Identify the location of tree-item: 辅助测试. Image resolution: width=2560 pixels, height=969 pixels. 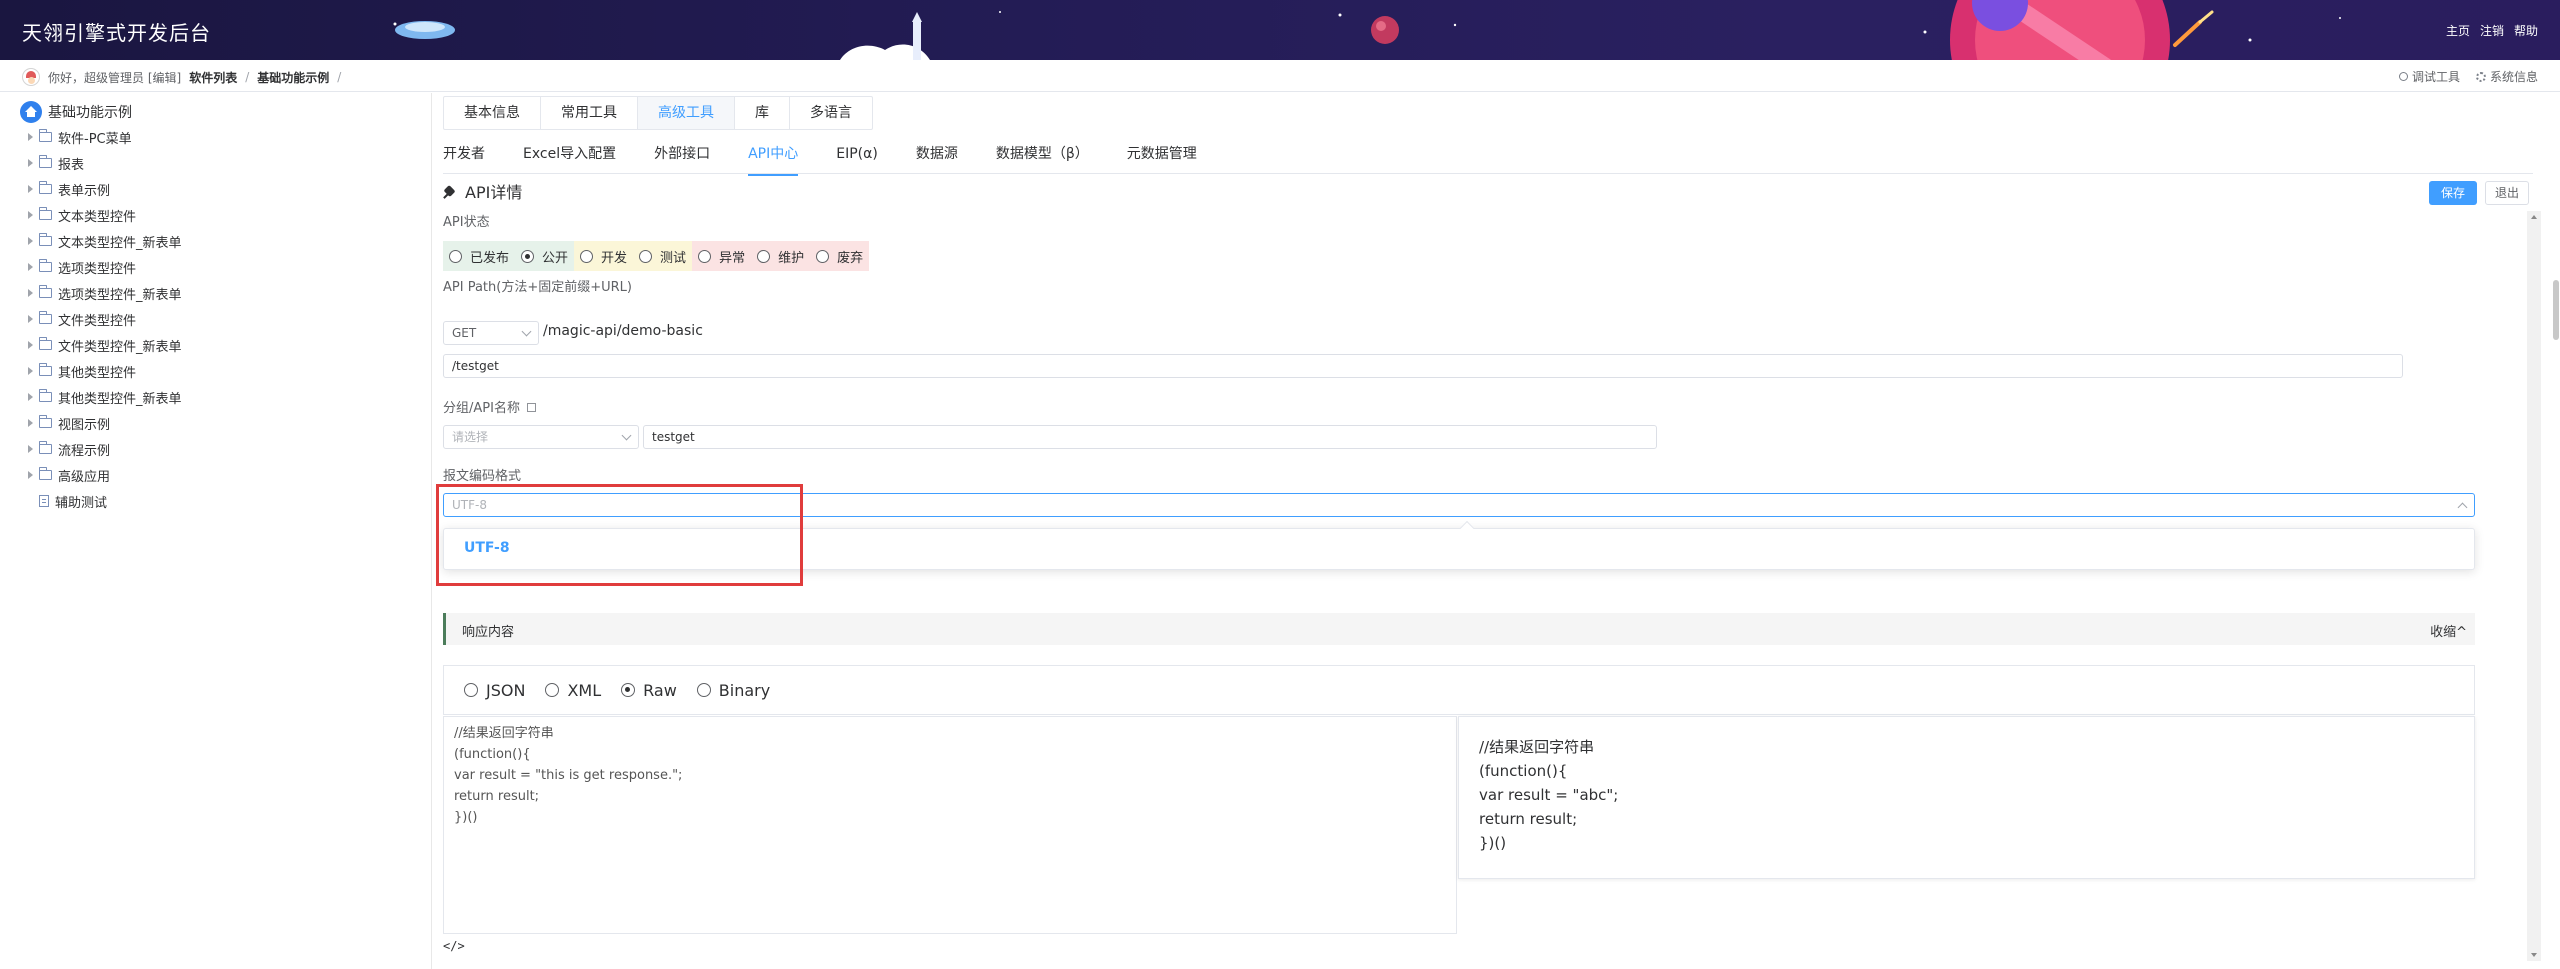
(67, 501).